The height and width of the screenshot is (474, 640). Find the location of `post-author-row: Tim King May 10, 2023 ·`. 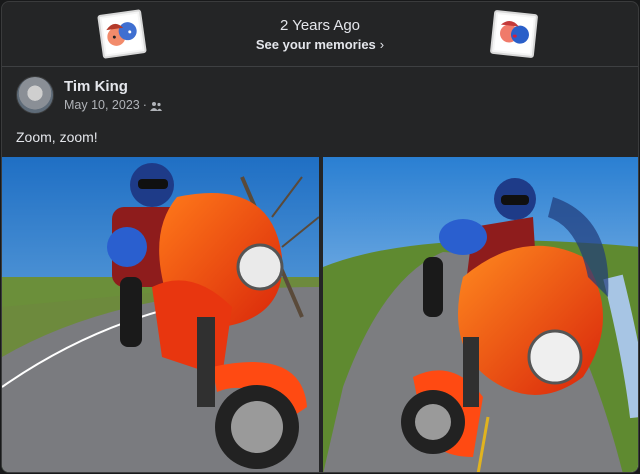

post-author-row: Tim King May 10, 2023 · is located at coordinates (316, 96).